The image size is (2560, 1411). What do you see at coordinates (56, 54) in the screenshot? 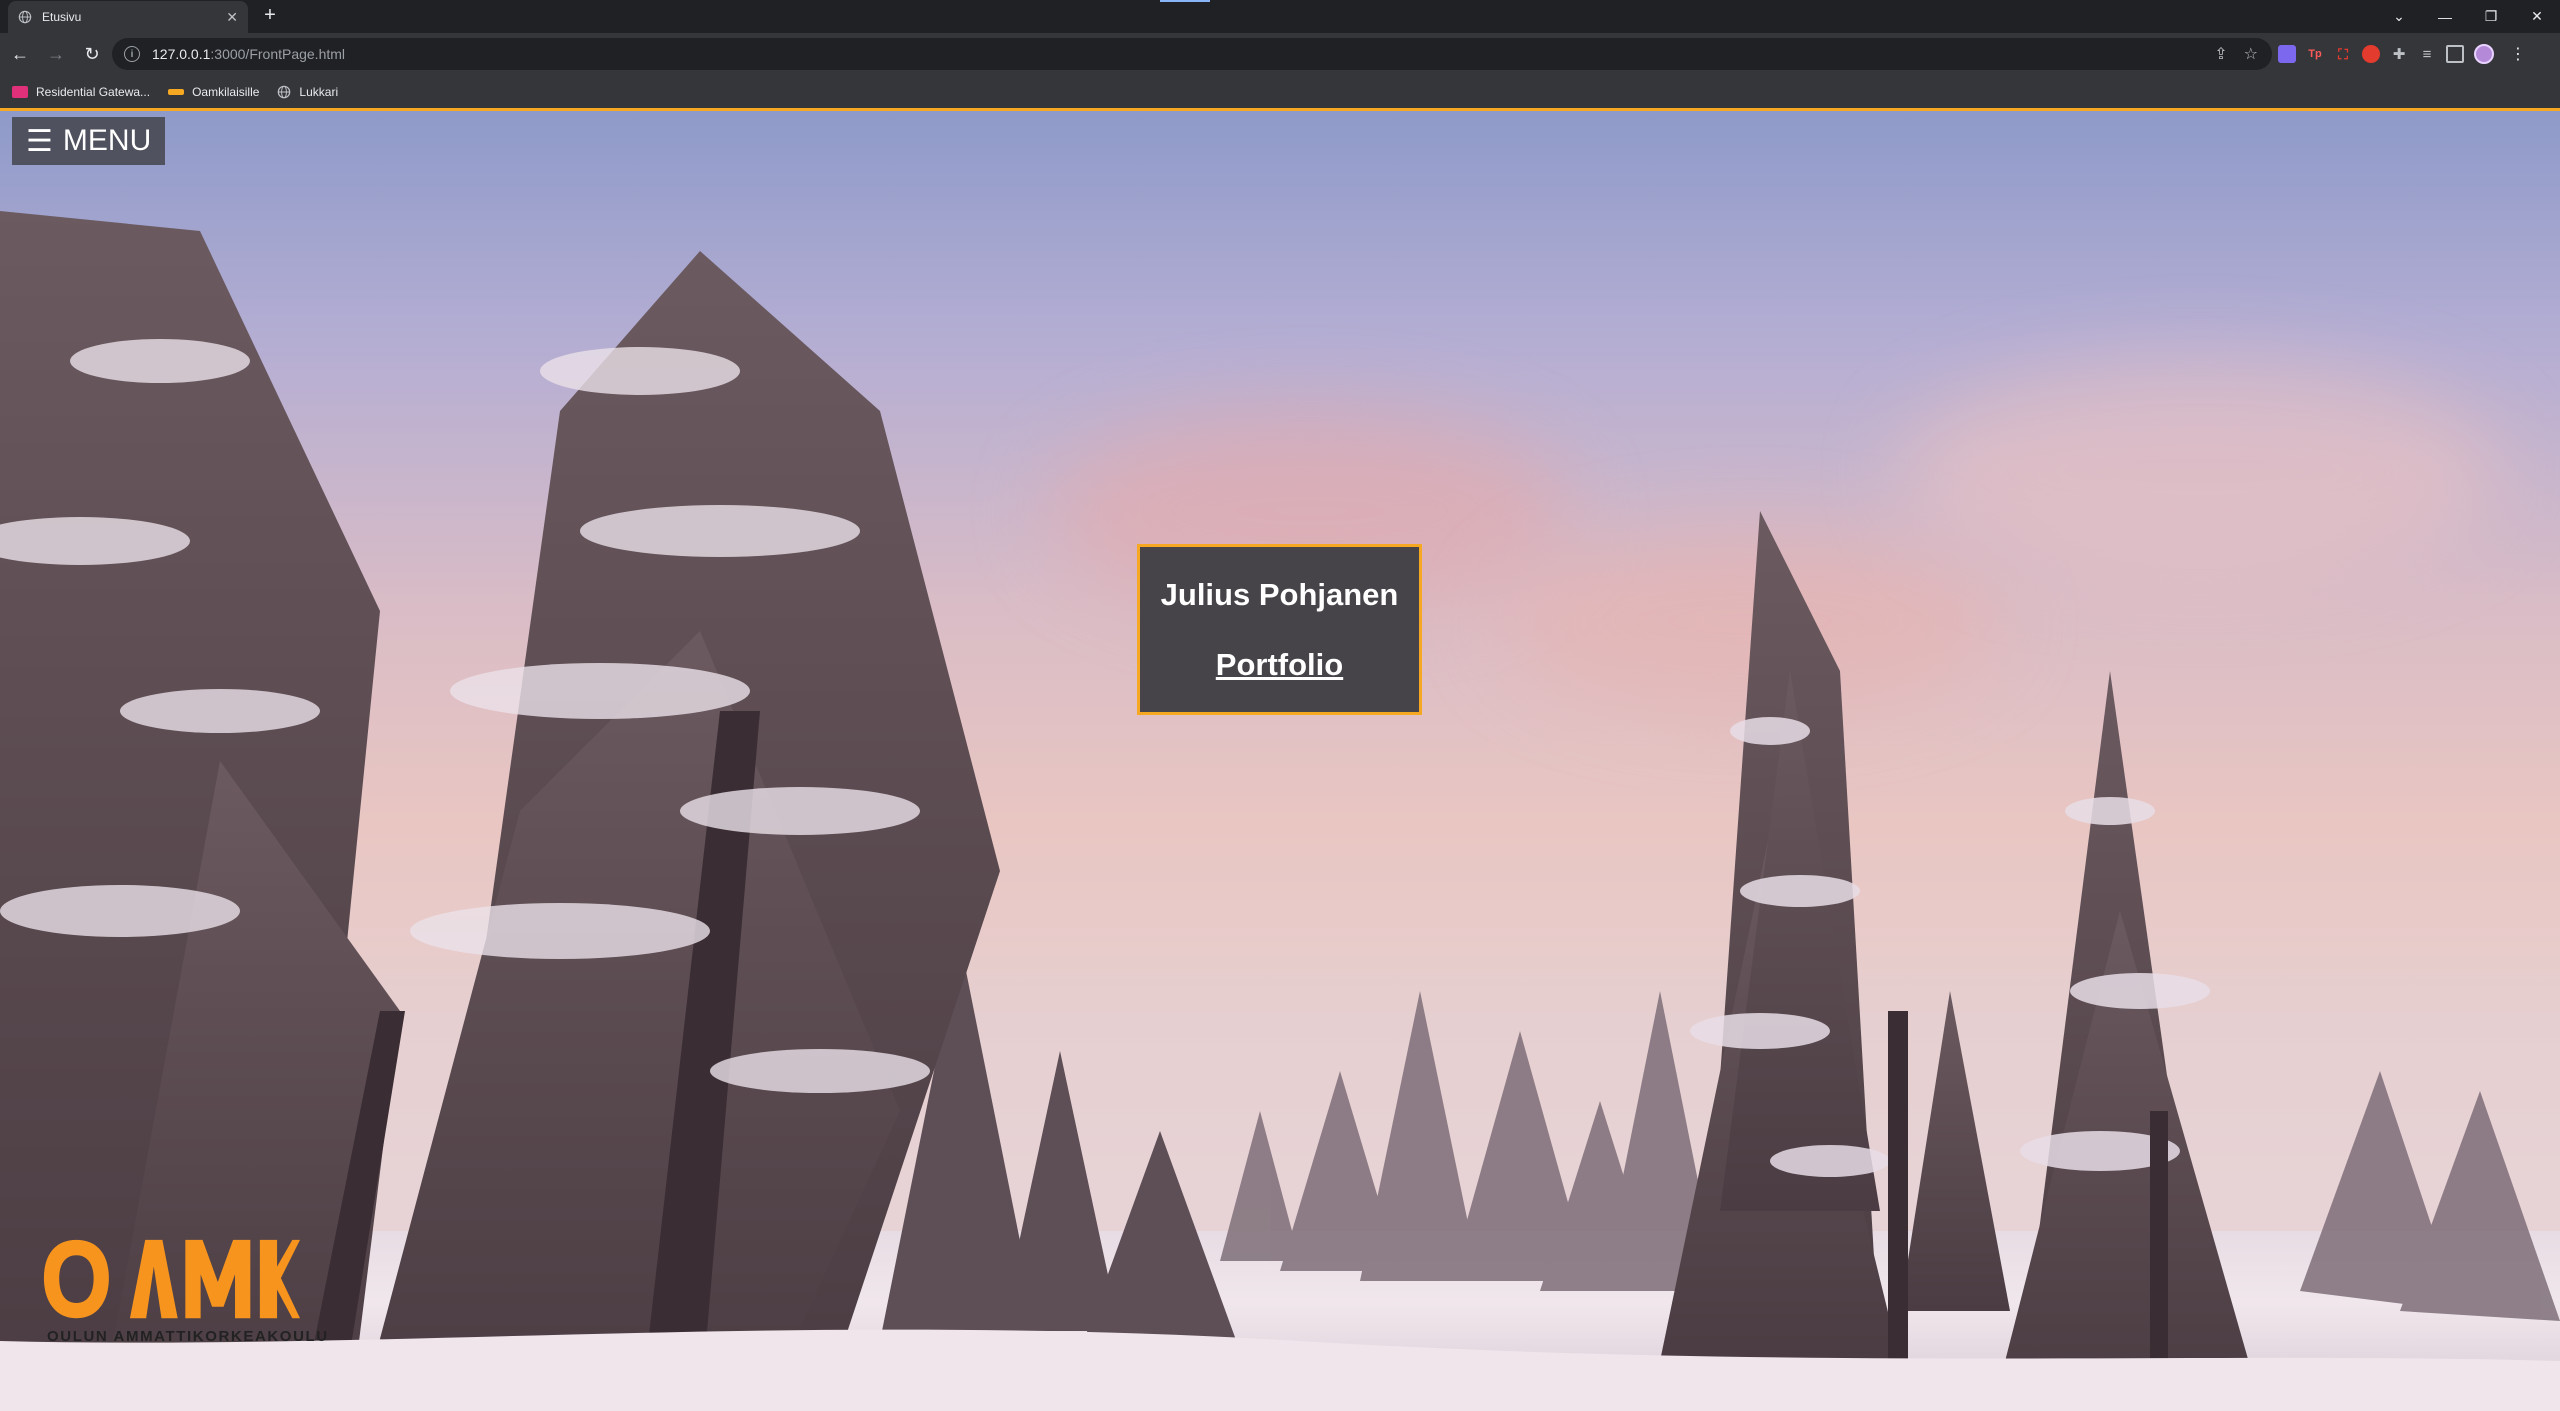
I see `forward-icon: →` at bounding box center [56, 54].